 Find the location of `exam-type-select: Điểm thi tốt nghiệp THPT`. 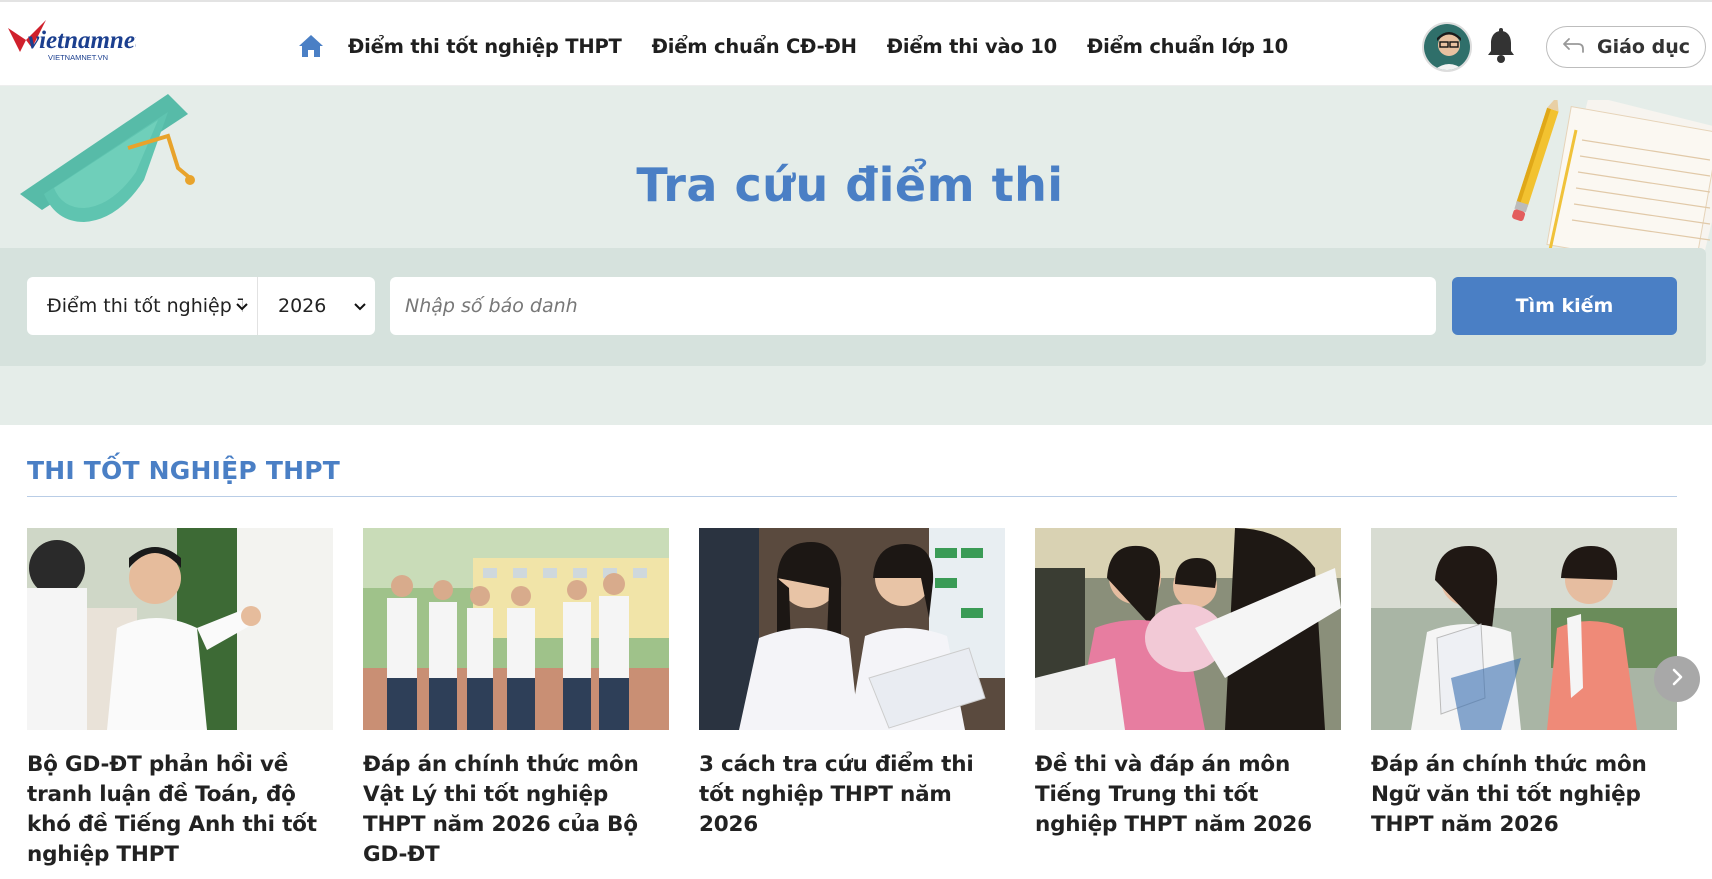

exam-type-select: Điểm thi tốt nghiệp THPT is located at coordinates (142, 306).